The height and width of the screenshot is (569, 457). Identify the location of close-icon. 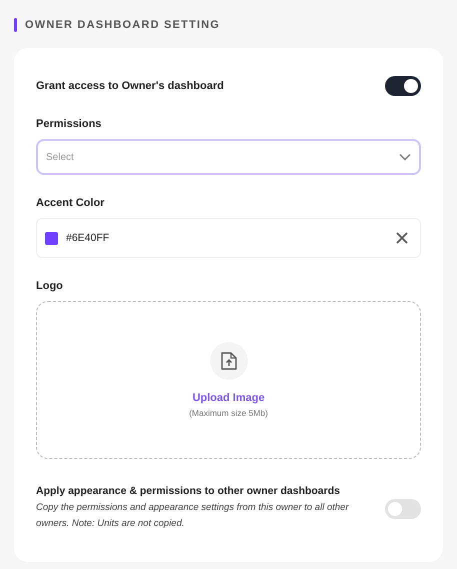
(402, 238).